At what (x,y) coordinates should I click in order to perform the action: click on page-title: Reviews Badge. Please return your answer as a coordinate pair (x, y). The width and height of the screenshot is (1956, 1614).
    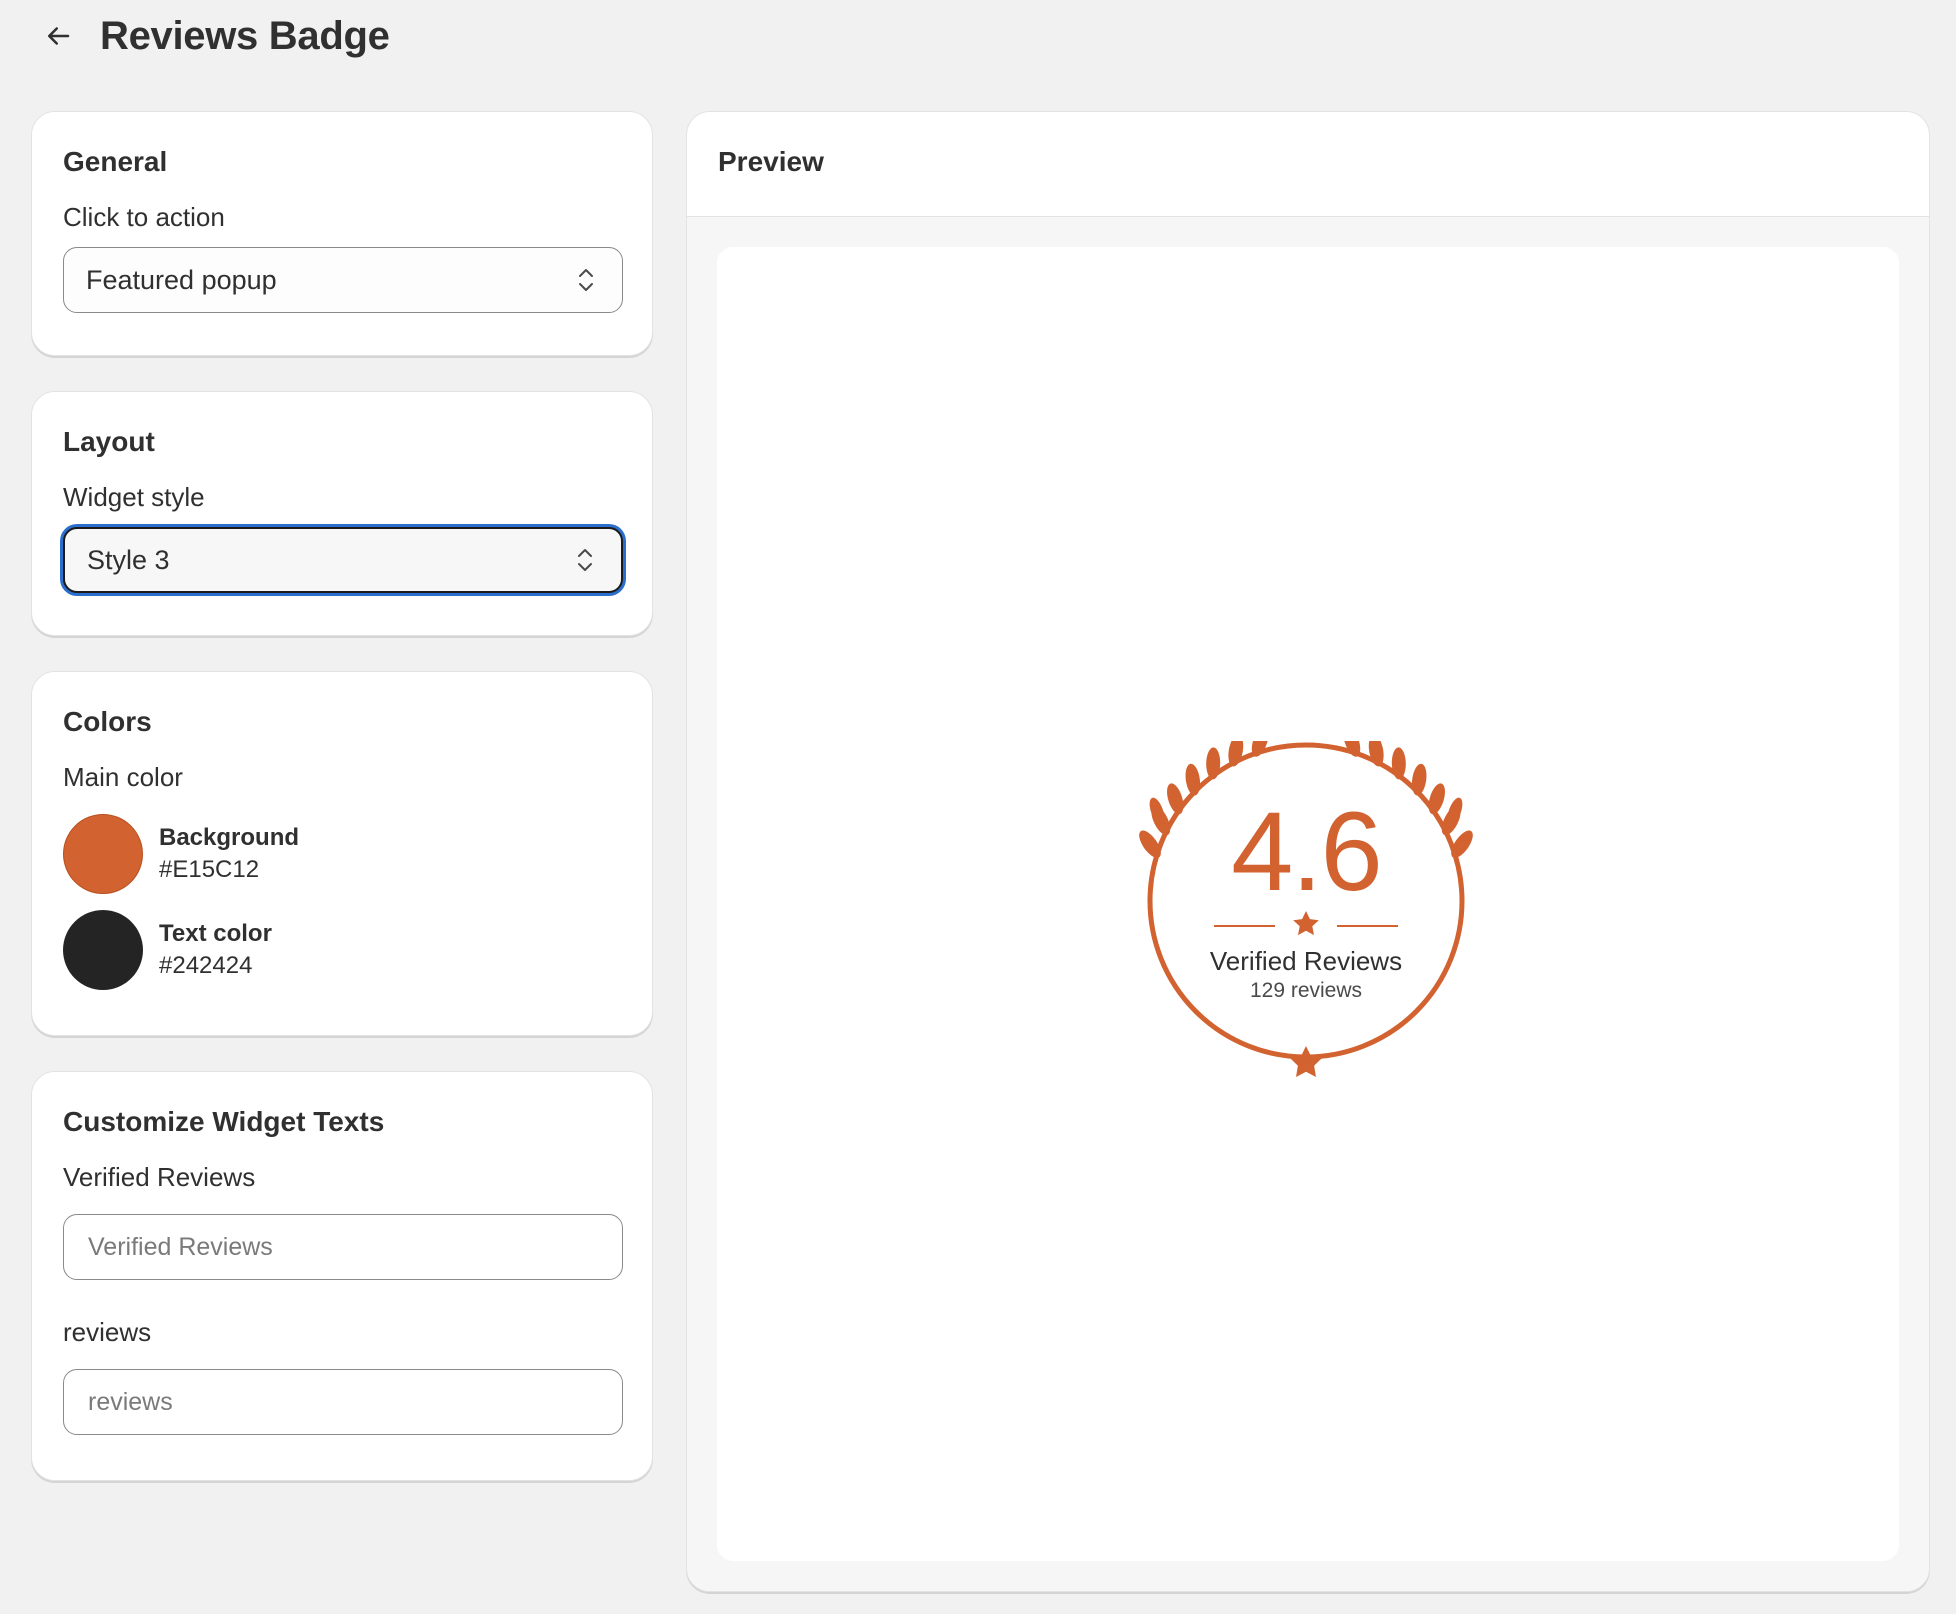
    Looking at the image, I should click on (245, 35).